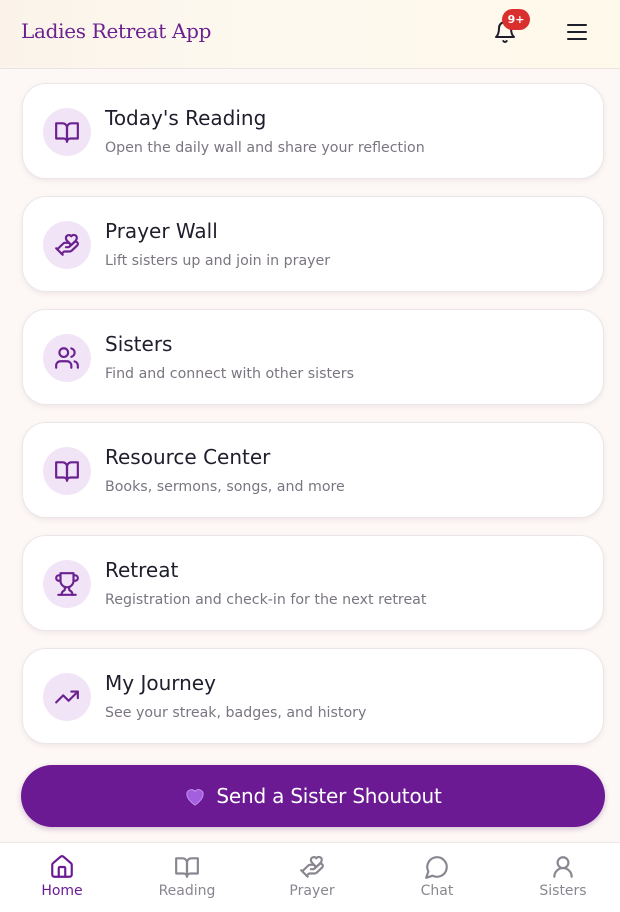 This screenshot has height=912, width=620. I want to click on home-icon, so click(62, 866).